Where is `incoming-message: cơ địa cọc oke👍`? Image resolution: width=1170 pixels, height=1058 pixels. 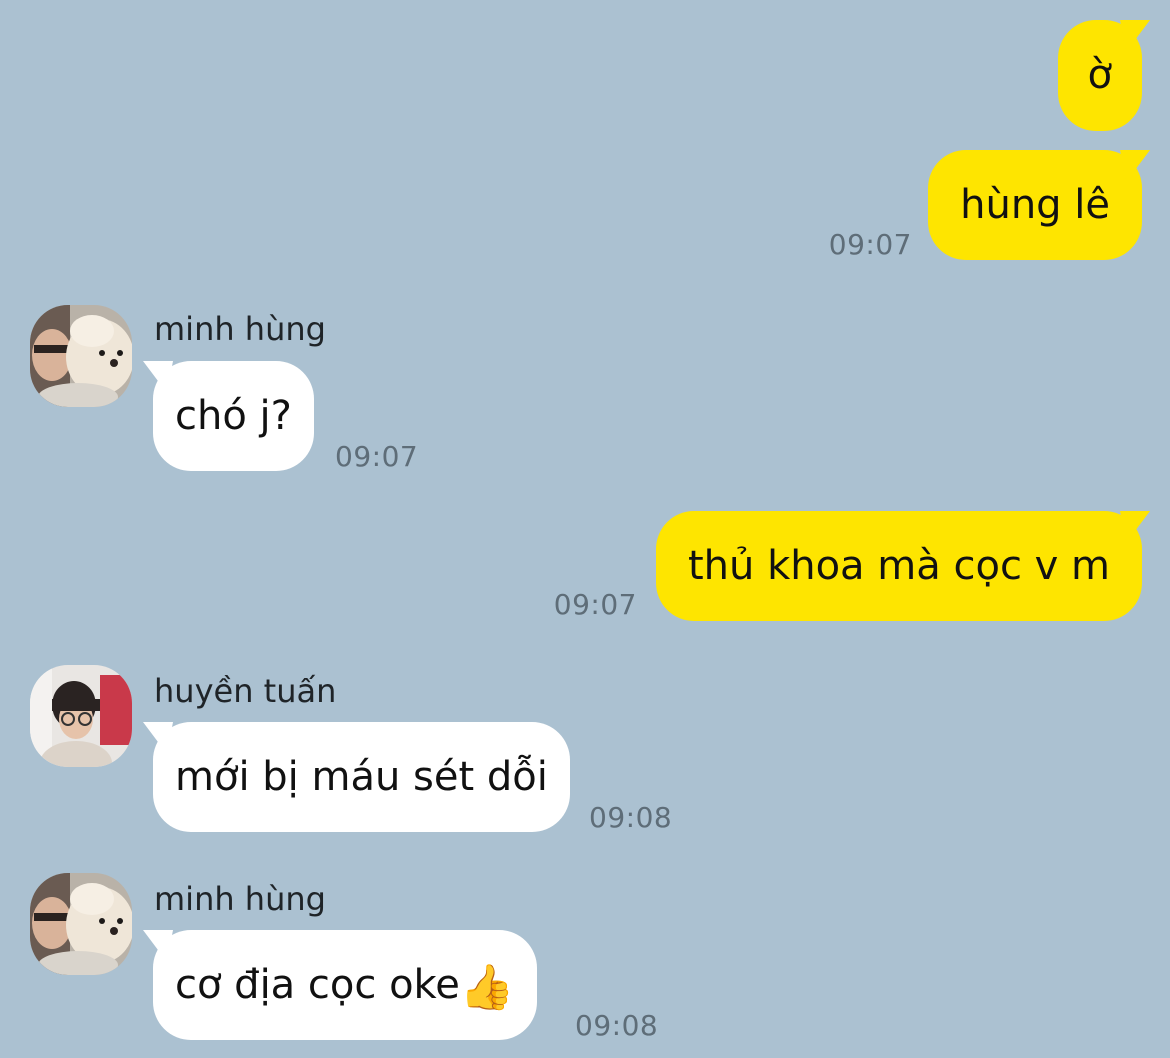 incoming-message: cơ địa cọc oke👍 is located at coordinates (340, 985).